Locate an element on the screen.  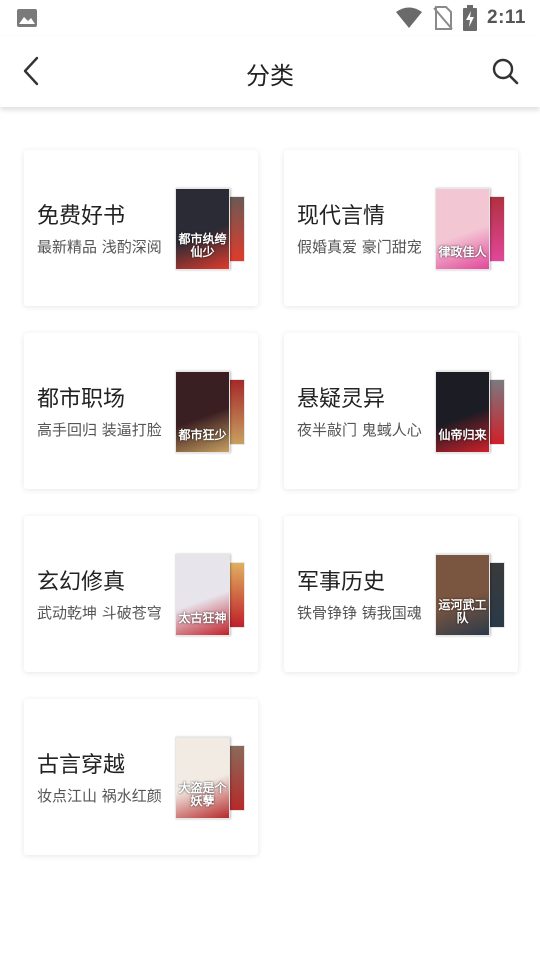
category-card: 军事历史 铁骨铮铮 铸我国魂 运河武工队 is located at coordinates (401, 594).